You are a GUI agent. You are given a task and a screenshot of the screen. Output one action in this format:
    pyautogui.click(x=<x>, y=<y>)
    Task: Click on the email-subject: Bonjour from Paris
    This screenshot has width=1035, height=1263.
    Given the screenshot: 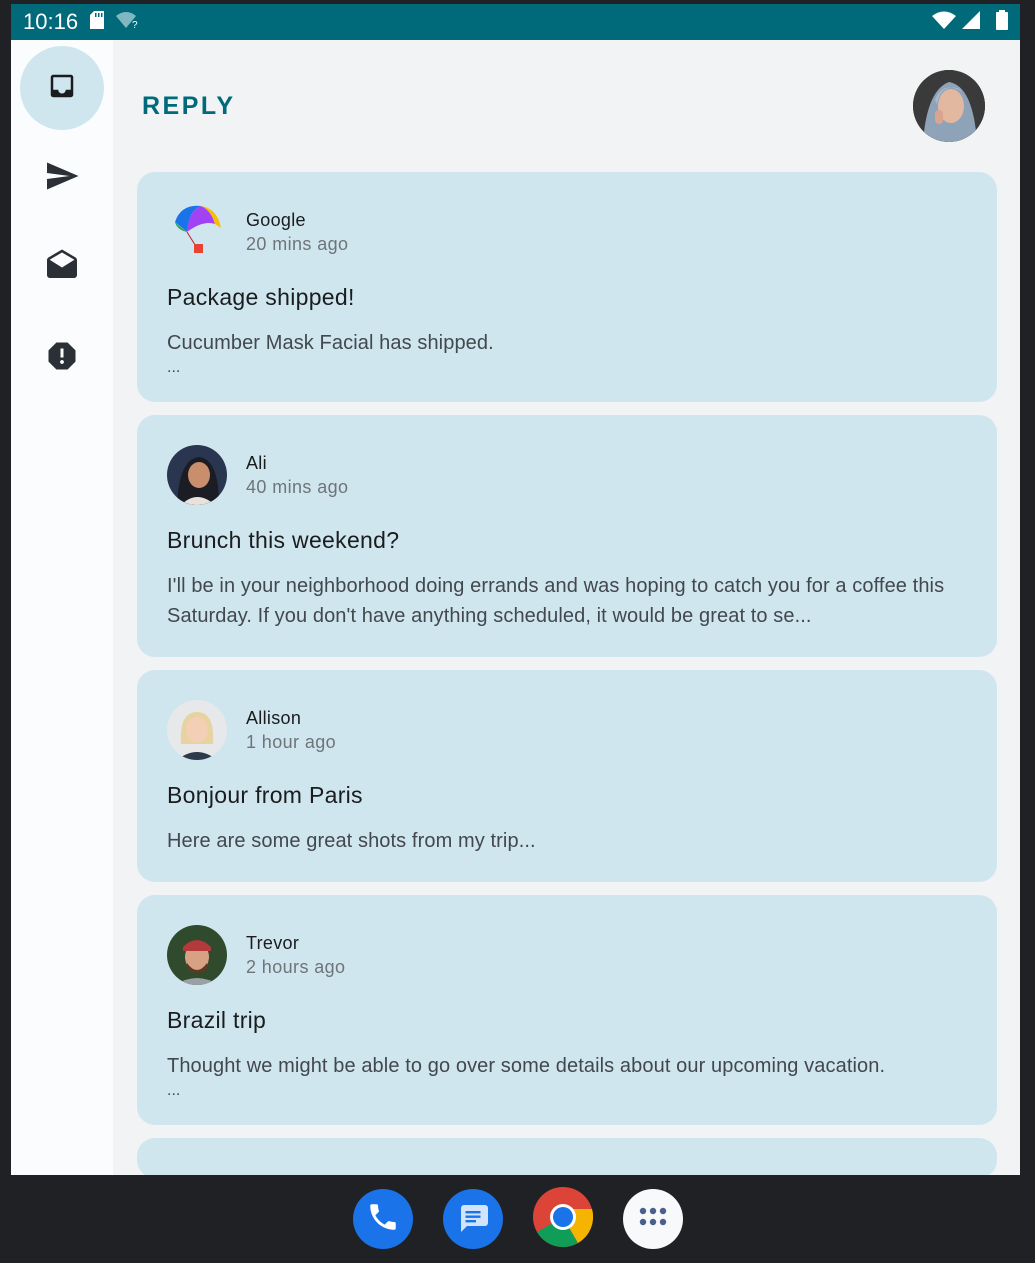 What is the action you would take?
    pyautogui.click(x=265, y=795)
    